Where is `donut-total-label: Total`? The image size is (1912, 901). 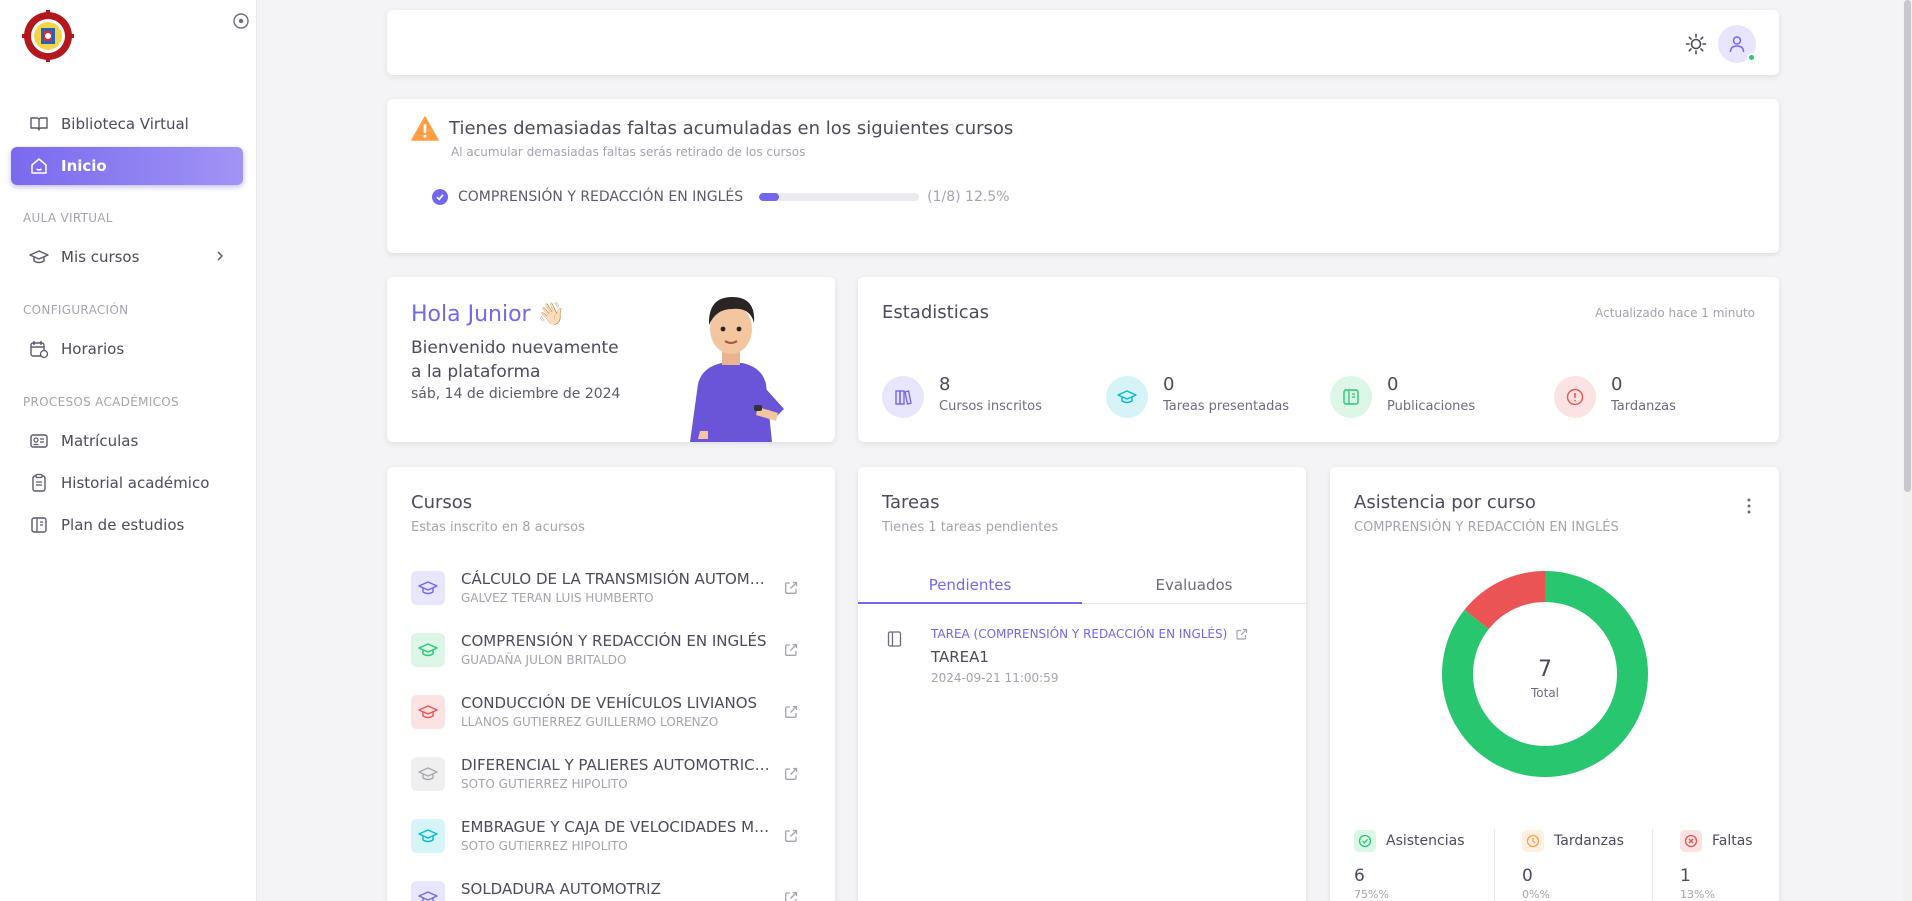
donut-total-label: Total is located at coordinates (1544, 693).